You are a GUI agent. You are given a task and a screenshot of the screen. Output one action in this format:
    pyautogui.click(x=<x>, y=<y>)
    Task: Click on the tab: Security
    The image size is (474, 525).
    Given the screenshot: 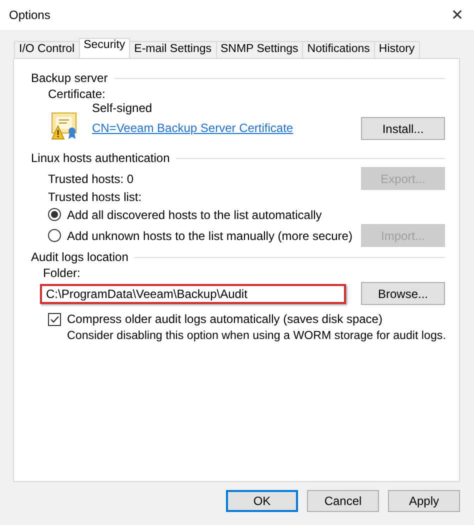 What is the action you would take?
    pyautogui.click(x=104, y=48)
    